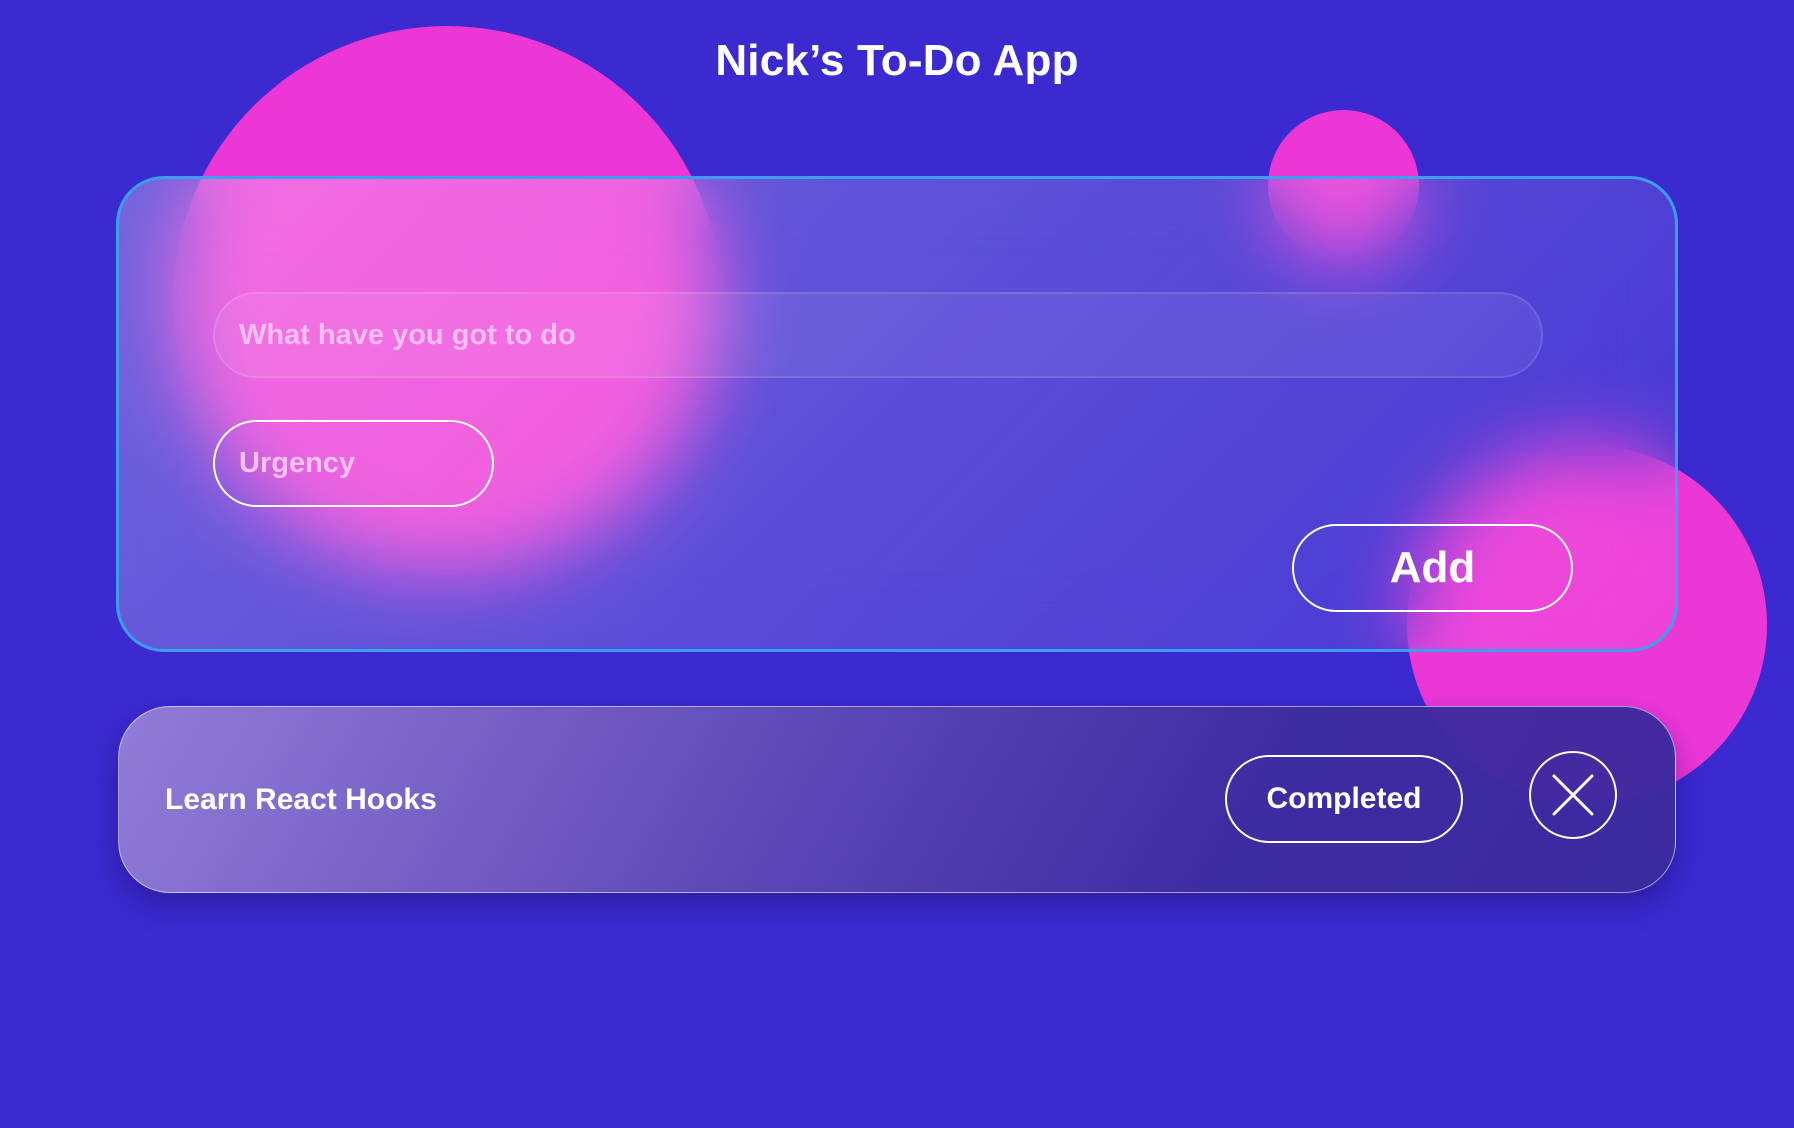 The height and width of the screenshot is (1128, 1794). I want to click on page-title: Nick’s To-Do App, so click(897, 60).